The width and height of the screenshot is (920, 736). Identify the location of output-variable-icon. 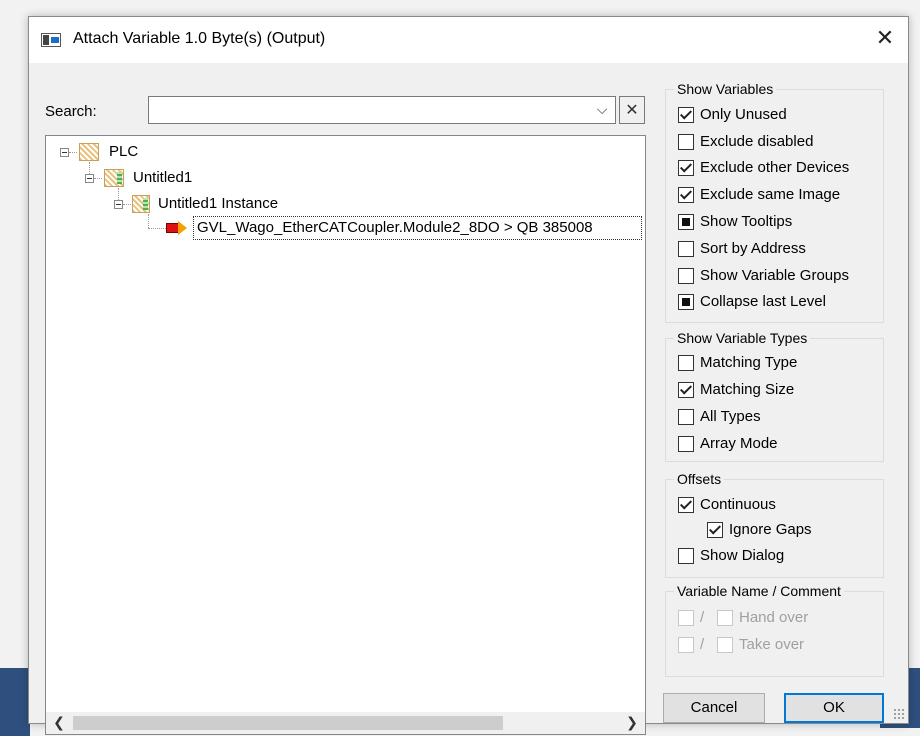
(177, 228).